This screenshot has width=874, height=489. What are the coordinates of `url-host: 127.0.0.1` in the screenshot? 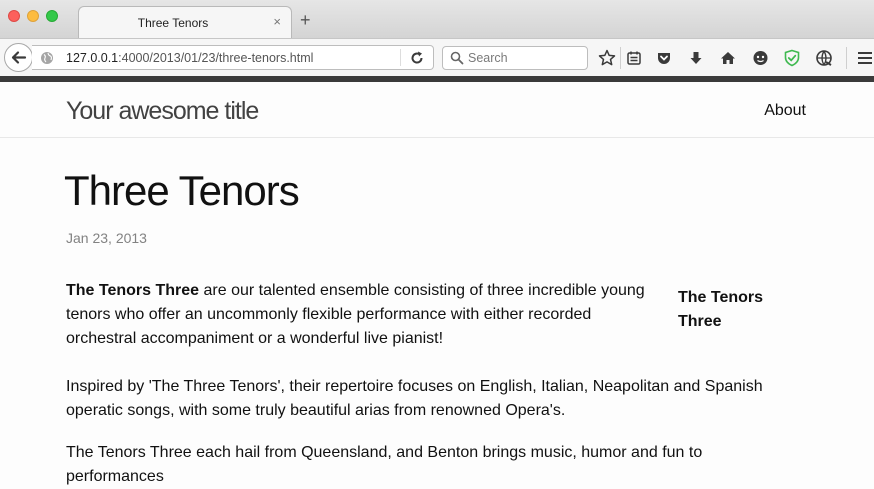 It's located at (92, 58).